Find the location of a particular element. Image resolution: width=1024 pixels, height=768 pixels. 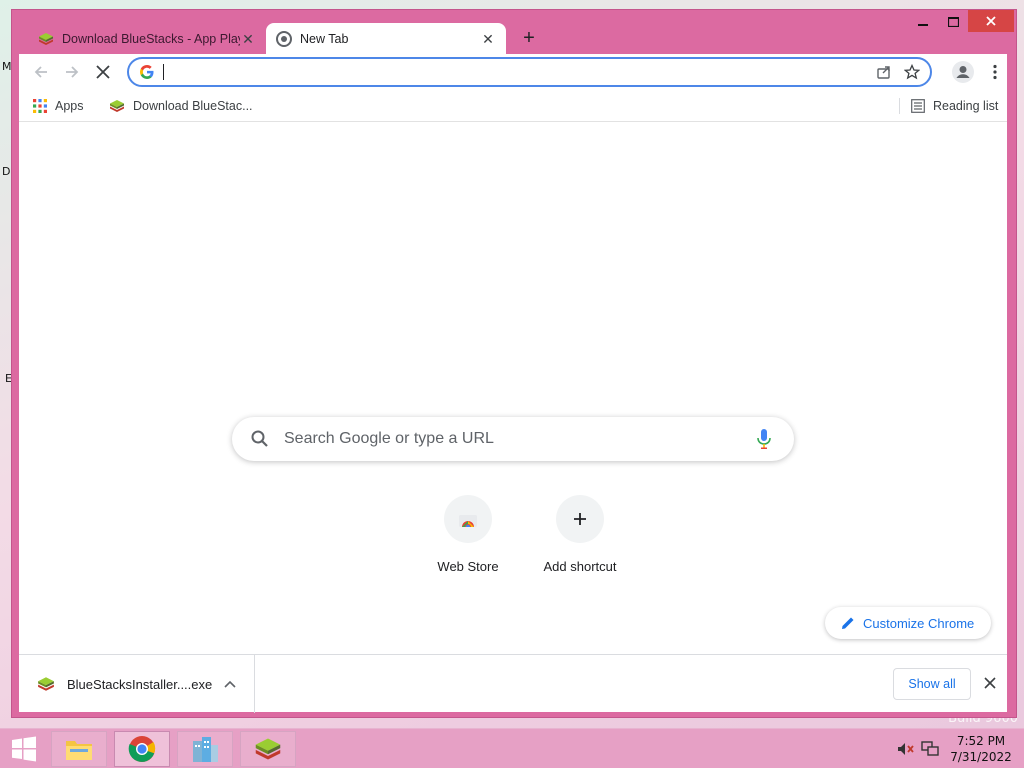

windows-taskbar: 7:52 PM 7/31/2022 is located at coordinates (512, 748).